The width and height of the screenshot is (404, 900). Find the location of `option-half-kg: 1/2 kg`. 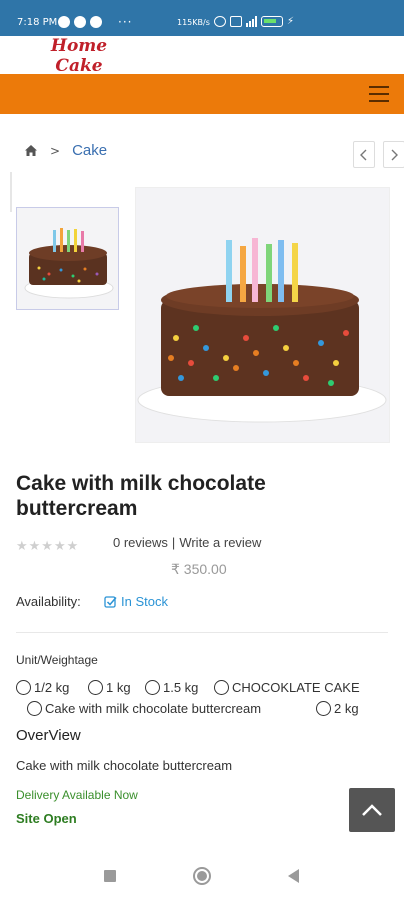

option-half-kg: 1/2 kg is located at coordinates (42, 687).